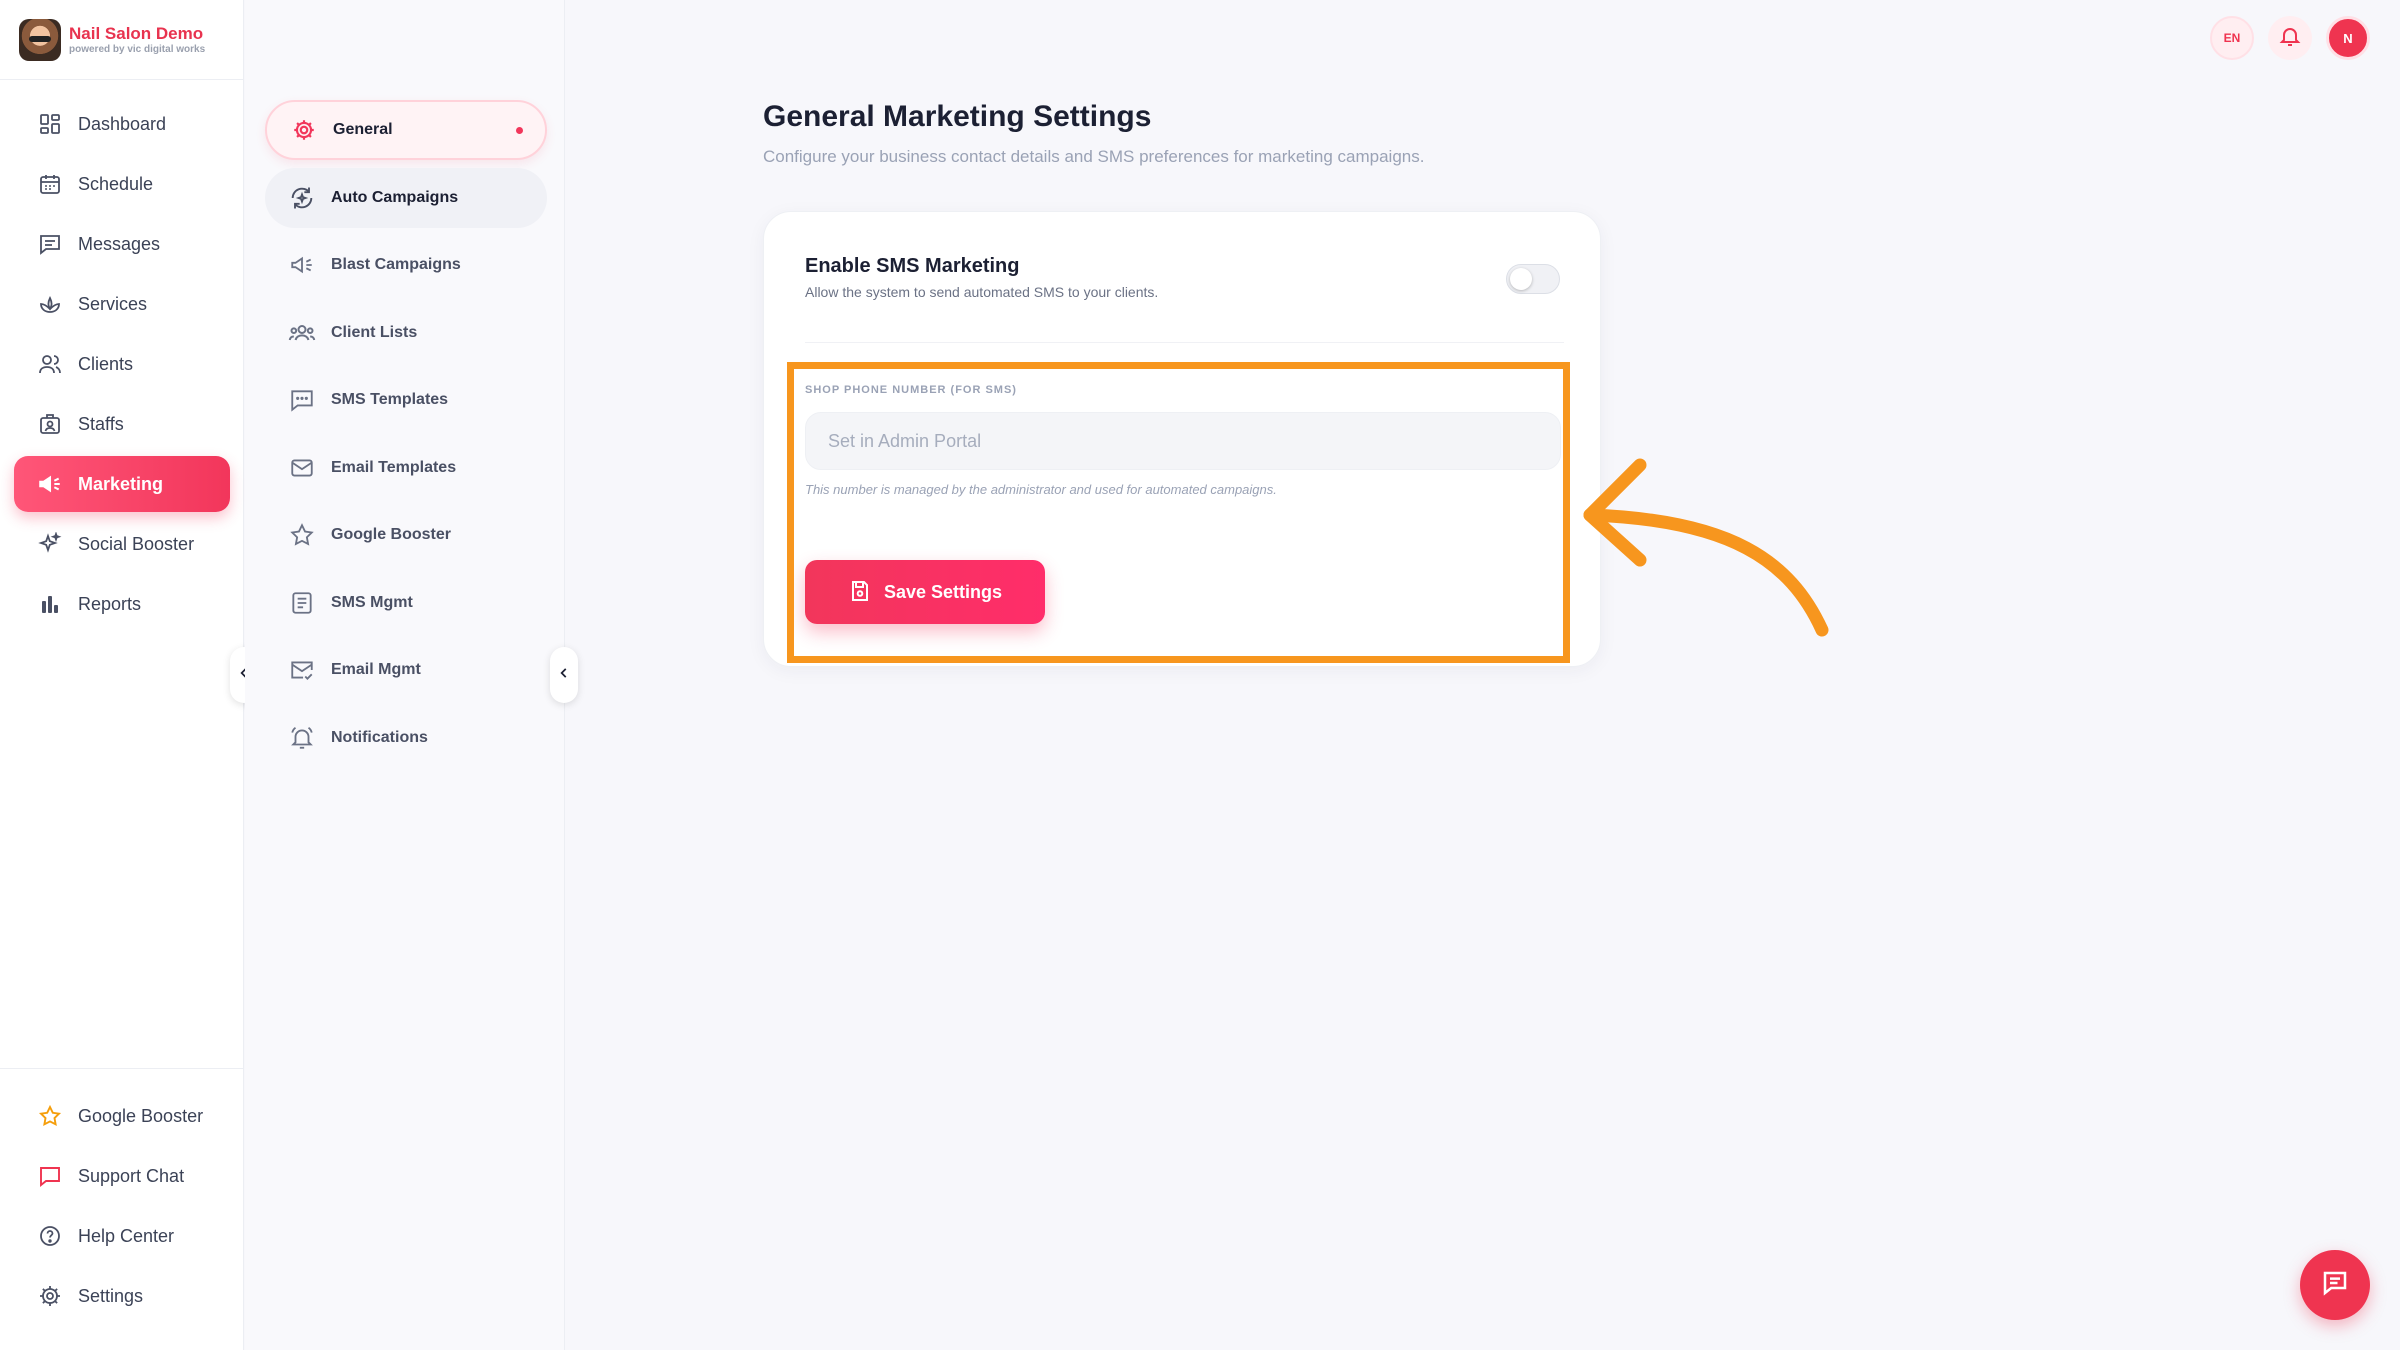  I want to click on submenu-item-label: Notifications, so click(379, 737).